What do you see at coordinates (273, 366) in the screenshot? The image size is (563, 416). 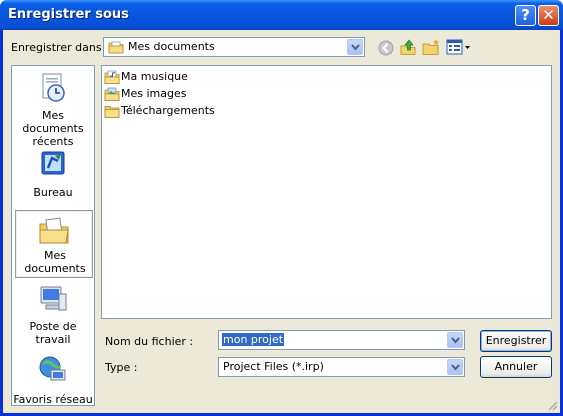 I see `type-value: Project Files (*.irp)` at bounding box center [273, 366].